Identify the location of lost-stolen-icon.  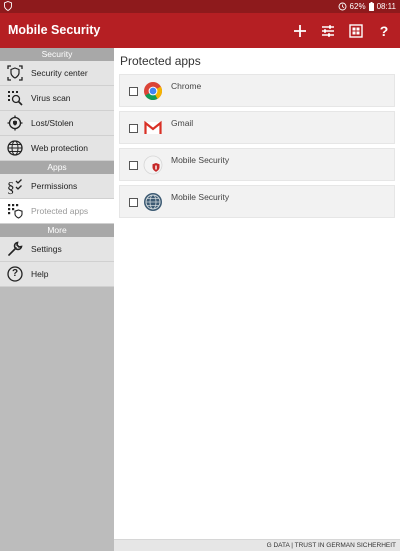
(15, 123).